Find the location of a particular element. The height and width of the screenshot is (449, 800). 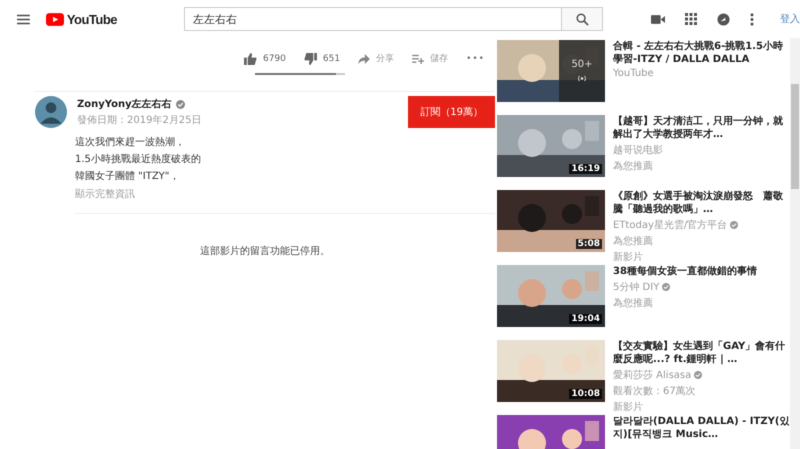

menu-icon is located at coordinates (23, 19).